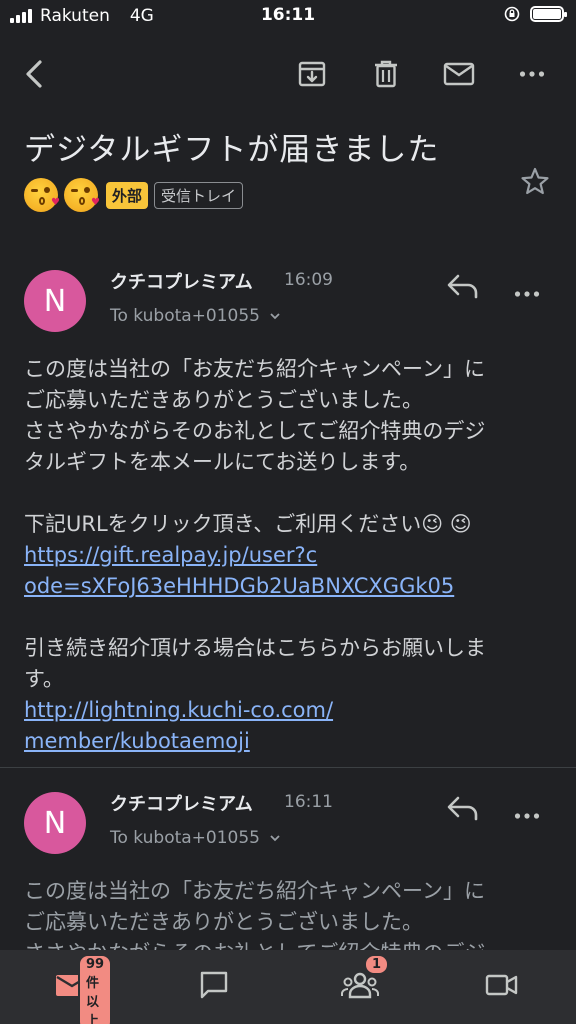 The height and width of the screenshot is (1024, 576). Describe the element at coordinates (288, 15) in the screenshot. I see `status-time: 16:11` at that location.